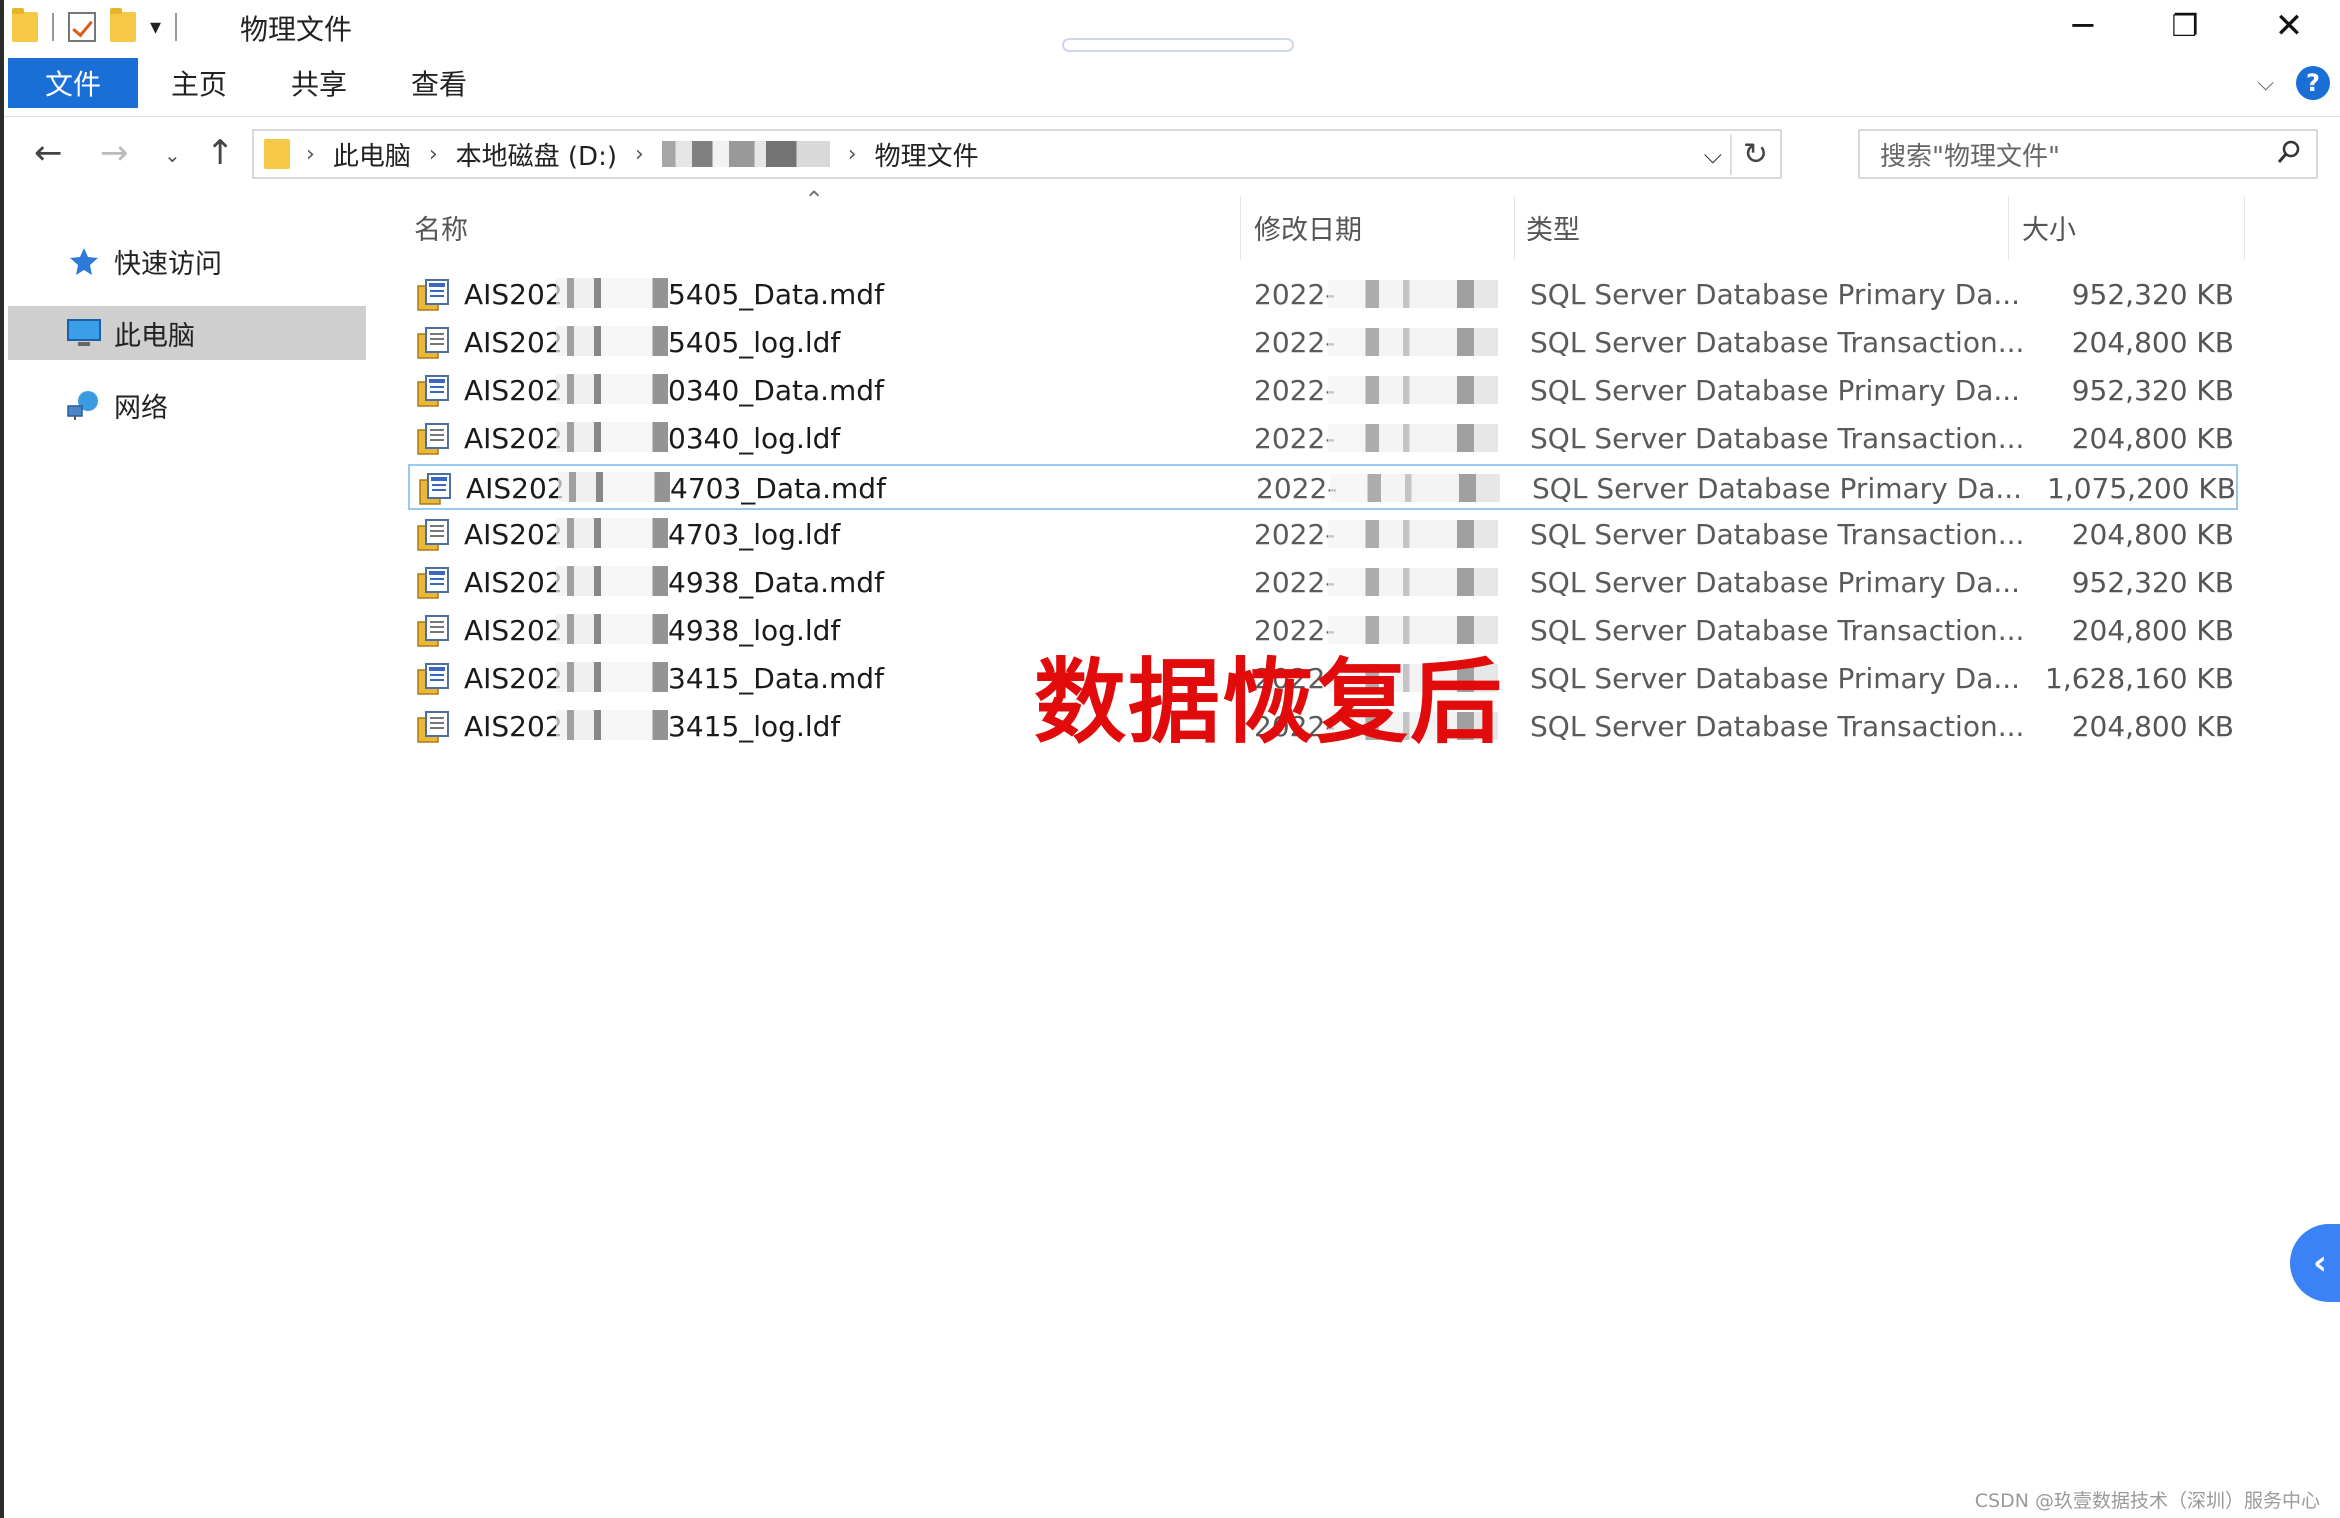 This screenshot has height=1518, width=2340. I want to click on tab-share: 共享, so click(319, 83).